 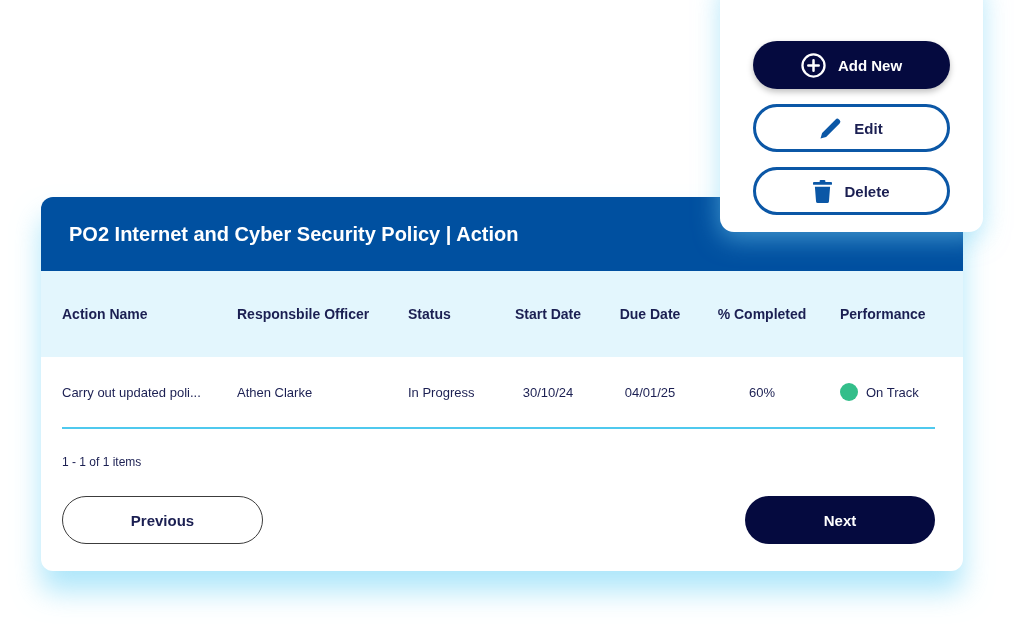 I want to click on column-header: Start Date, so click(x=548, y=314).